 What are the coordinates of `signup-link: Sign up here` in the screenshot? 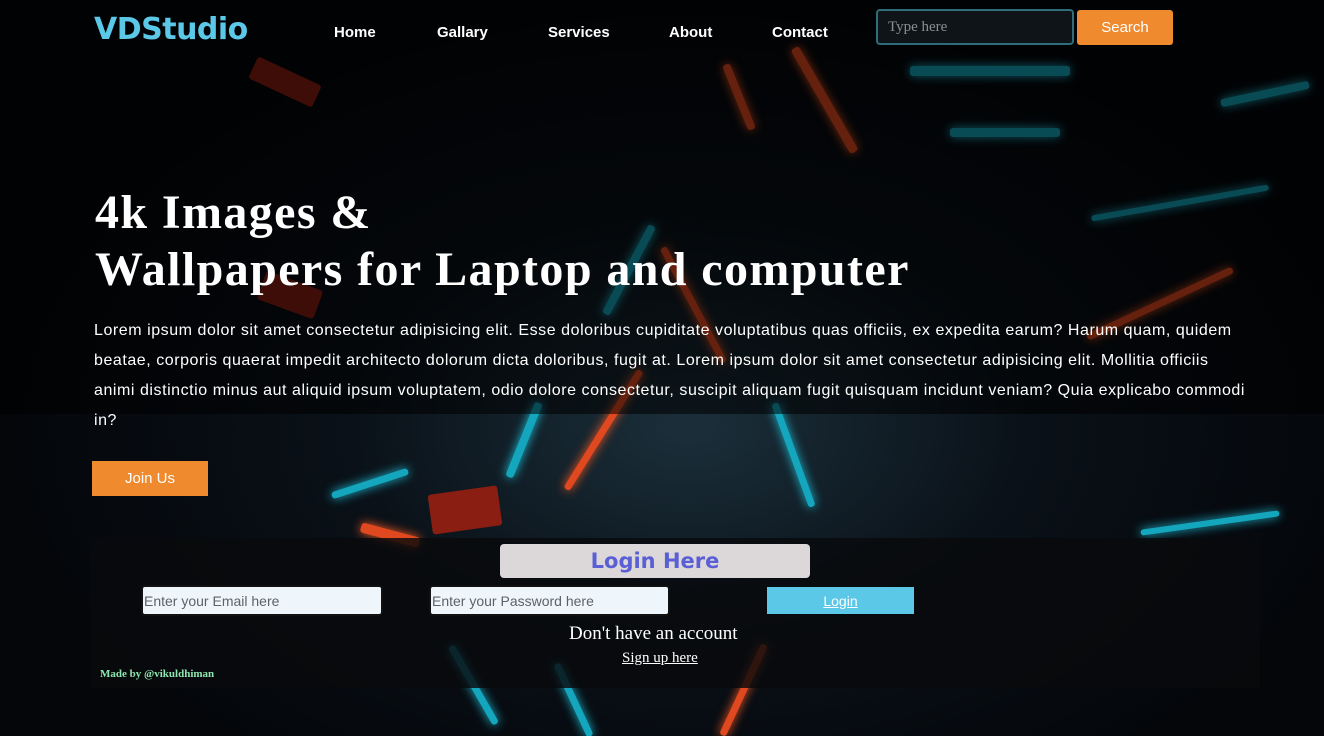 It's located at (660, 658).